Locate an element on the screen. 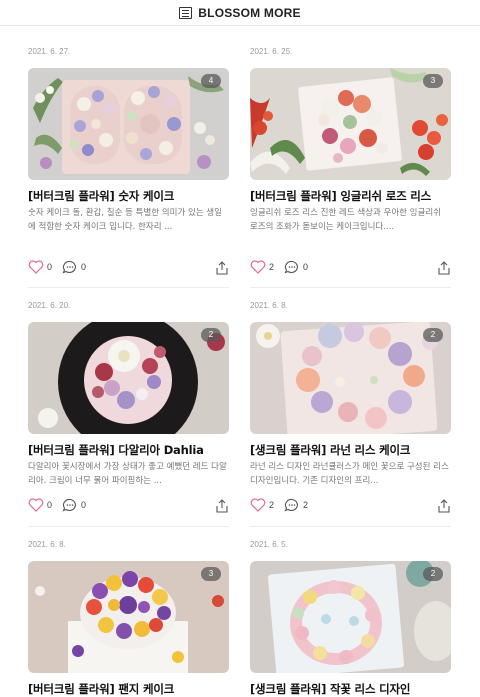  blog-header: BLOSSOM MORE is located at coordinates (240, 13).